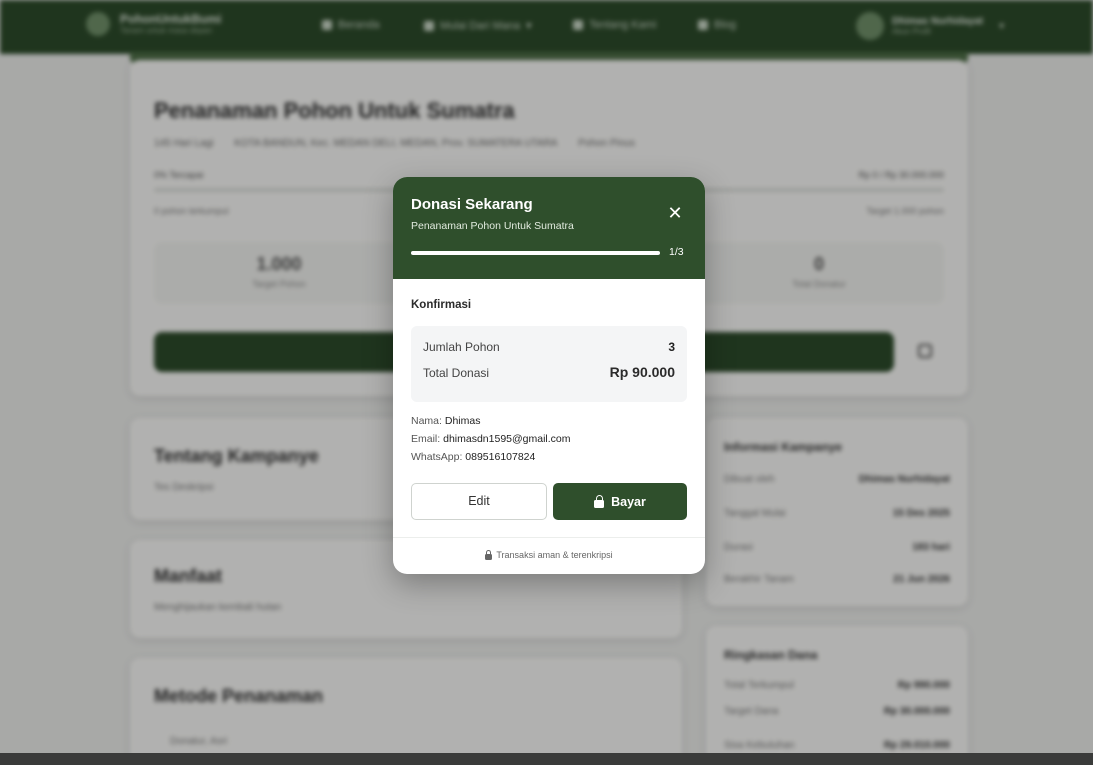 Image resolution: width=1093 pixels, height=765 pixels. What do you see at coordinates (671, 347) in the screenshot?
I see `tree-count-value: 3` at bounding box center [671, 347].